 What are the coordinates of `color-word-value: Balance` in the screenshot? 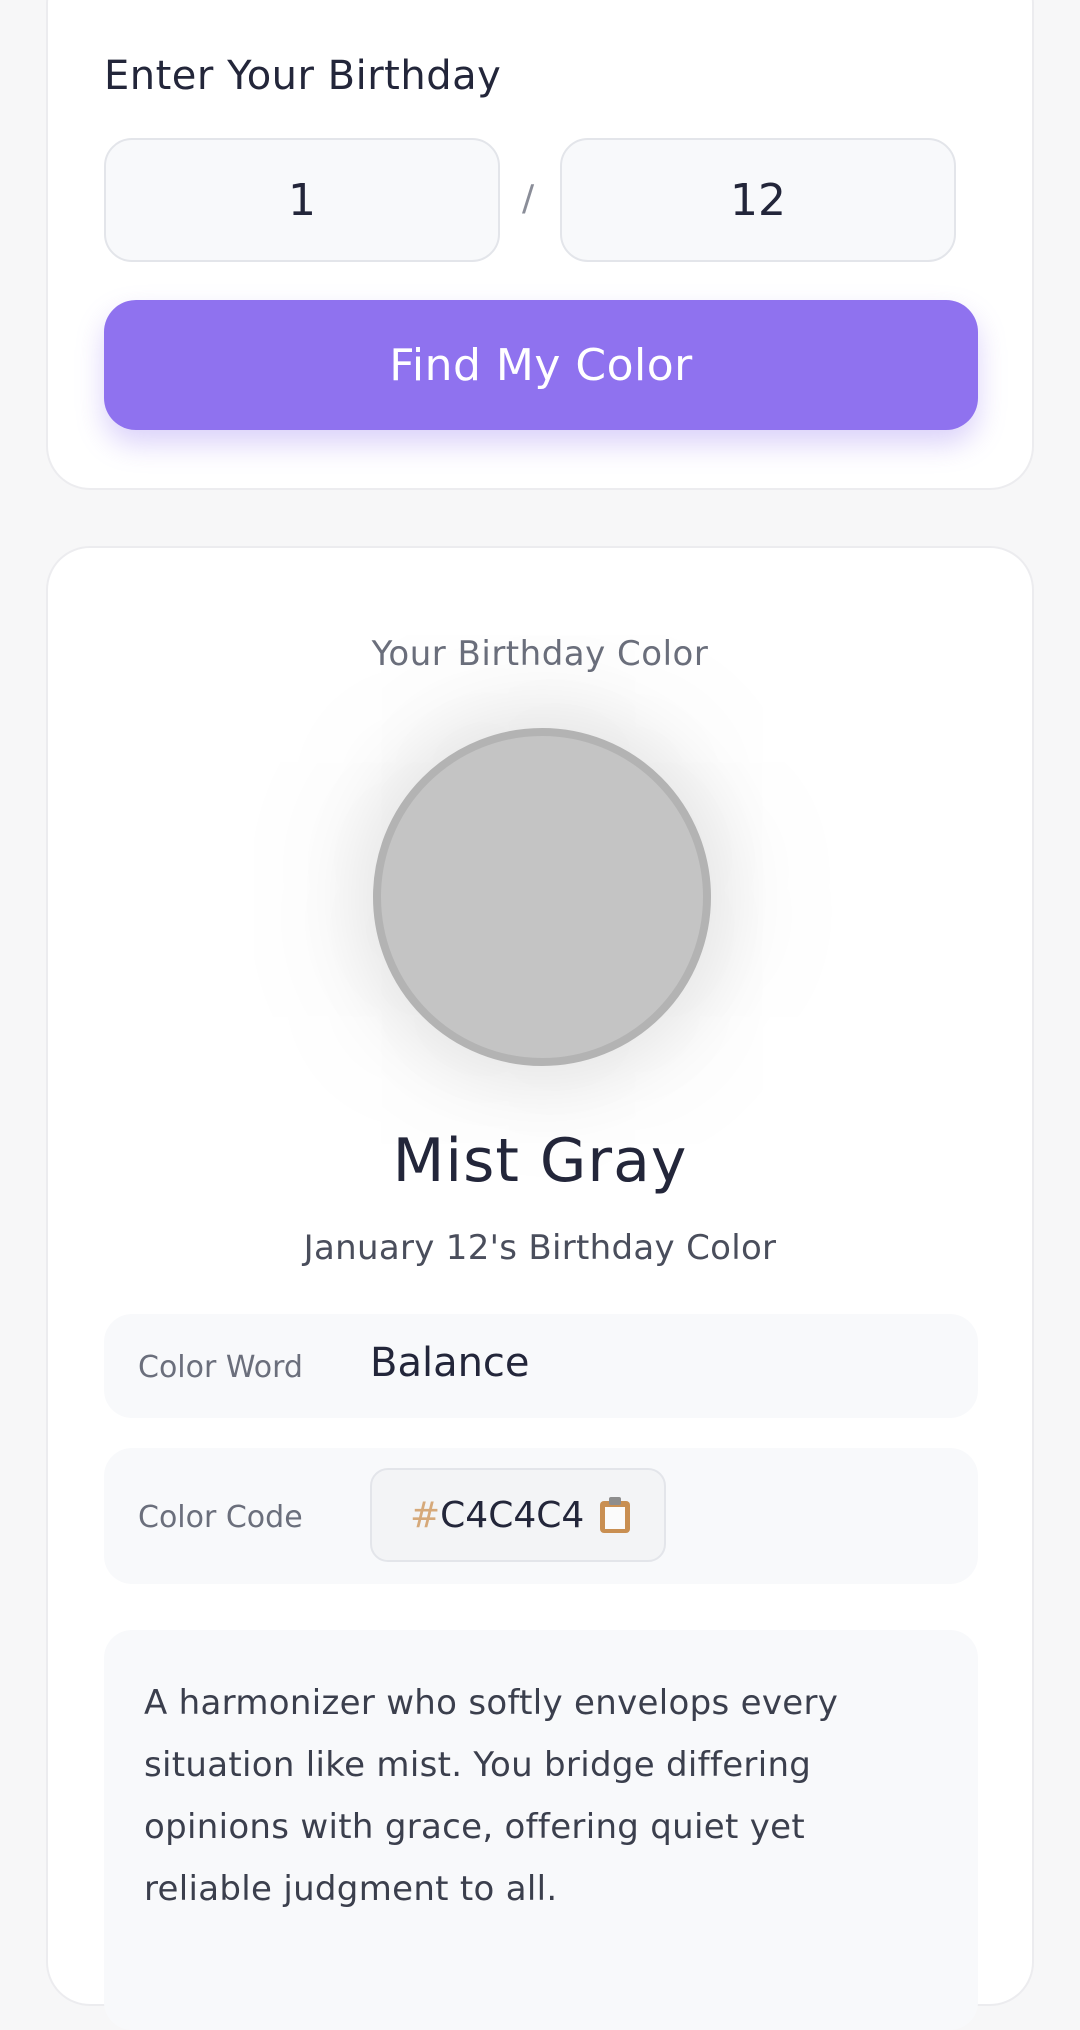 It's located at (450, 1363).